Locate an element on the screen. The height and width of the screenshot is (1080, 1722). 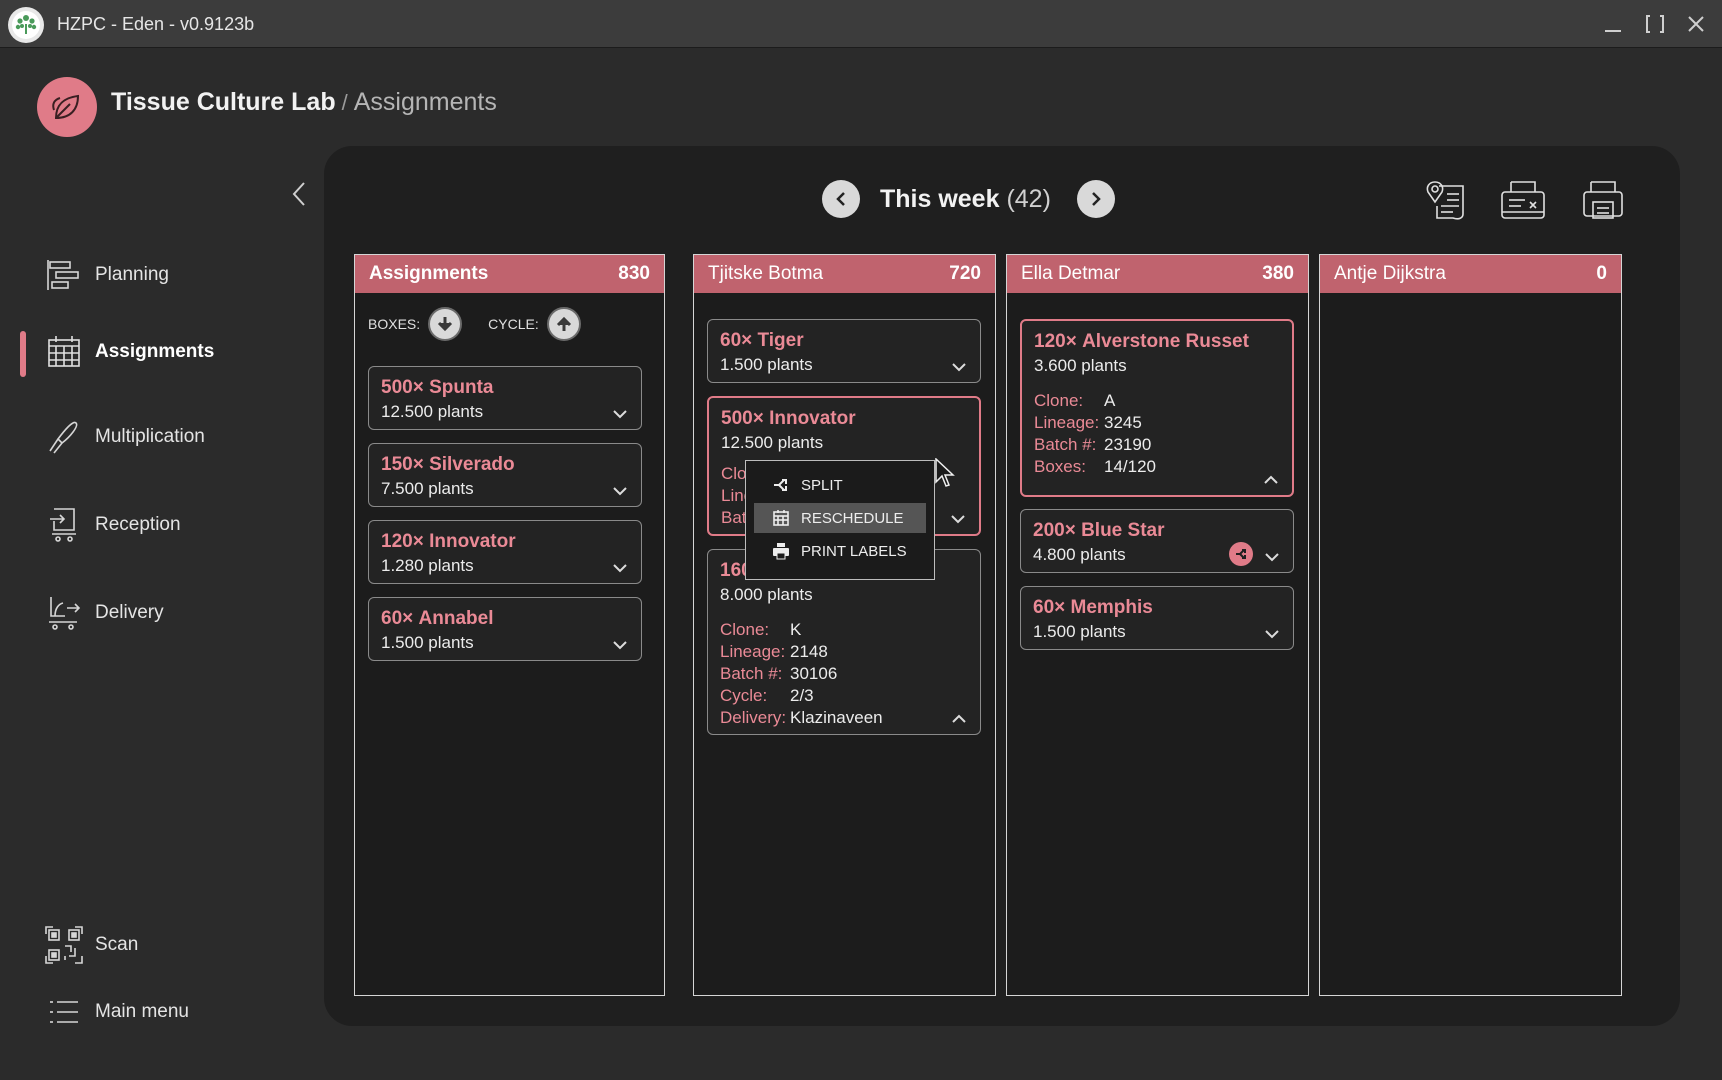
card-qty: 200× is located at coordinates (1054, 530).